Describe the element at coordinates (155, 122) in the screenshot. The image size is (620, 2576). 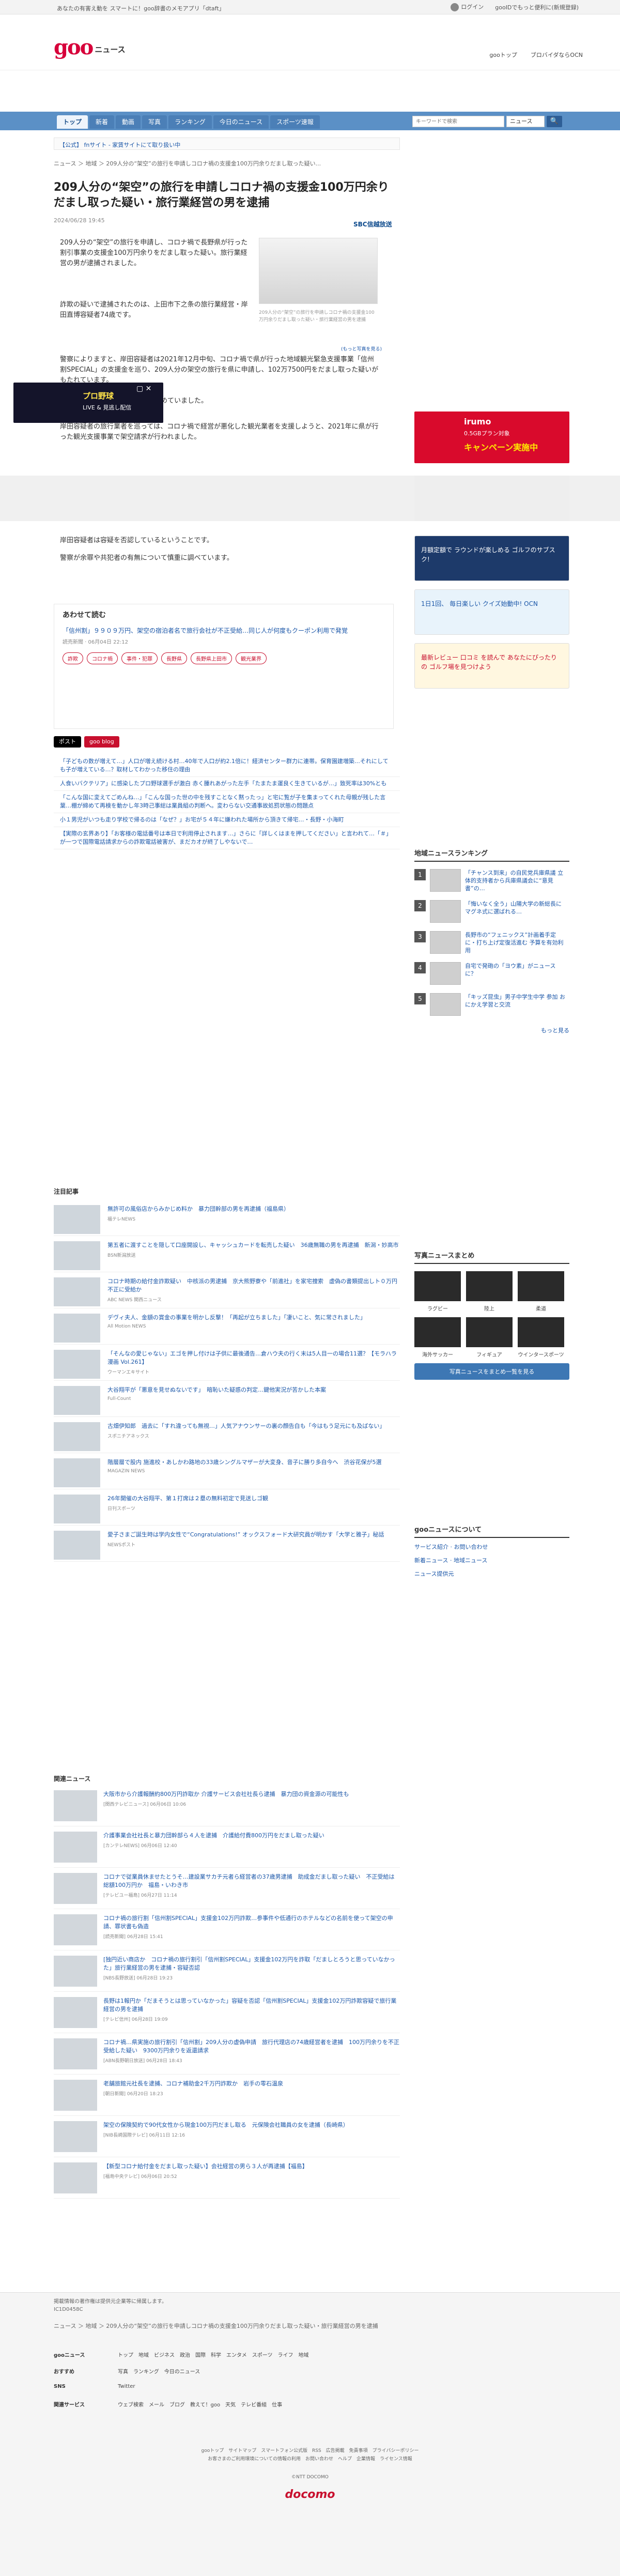
I see `tab-photo: 写真` at that location.